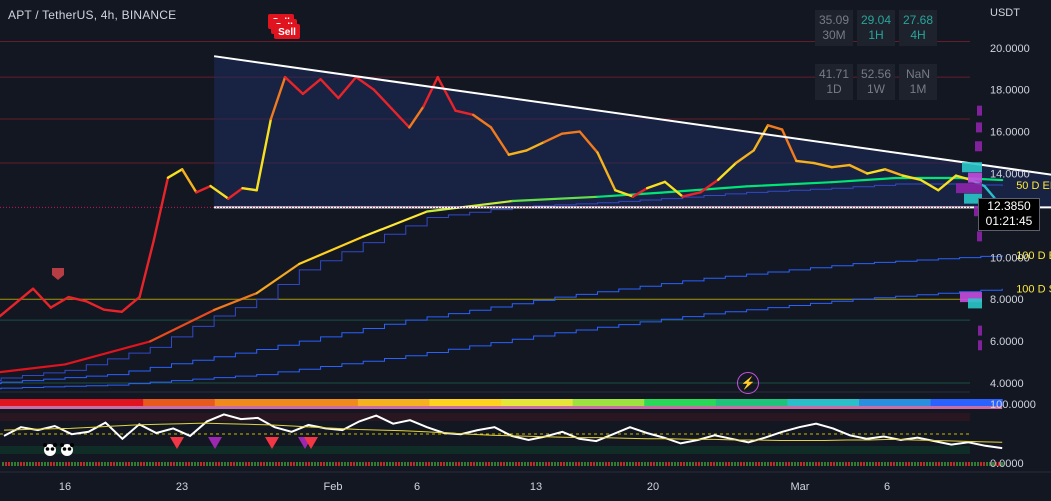 This screenshot has width=1051, height=501. I want to click on tf-value: 35.09, so click(834, 20).